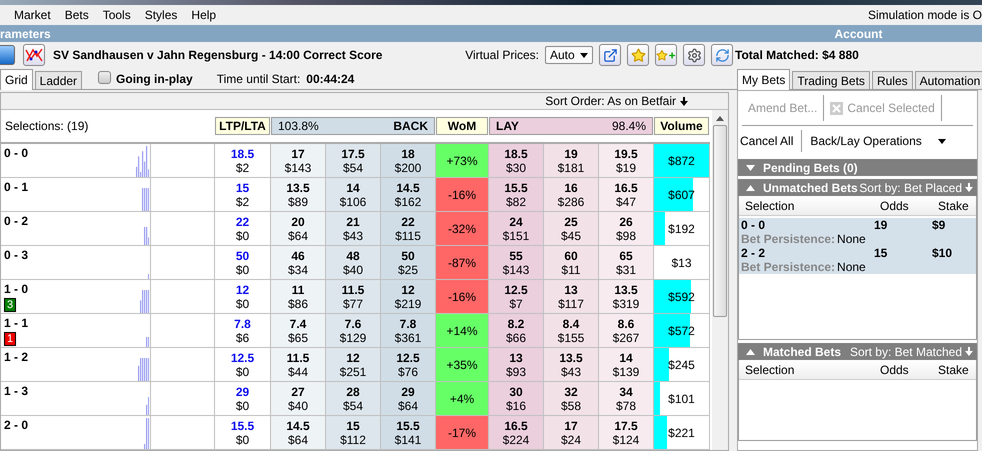 The width and height of the screenshot is (982, 451). Describe the element at coordinates (571, 194) in the screenshot. I see `lay-price-cell: 16 $286` at that location.